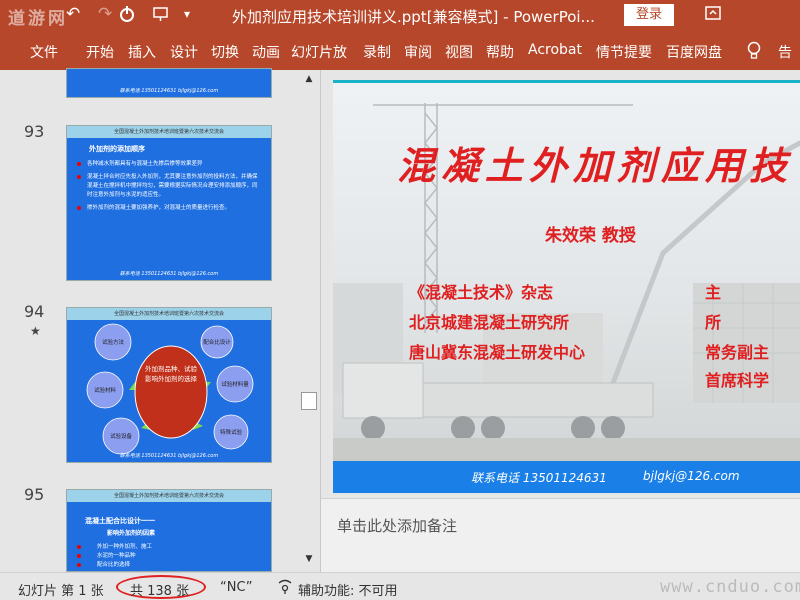  Describe the element at coordinates (34, 131) in the screenshot. I see `slide-number-93: 93` at that location.